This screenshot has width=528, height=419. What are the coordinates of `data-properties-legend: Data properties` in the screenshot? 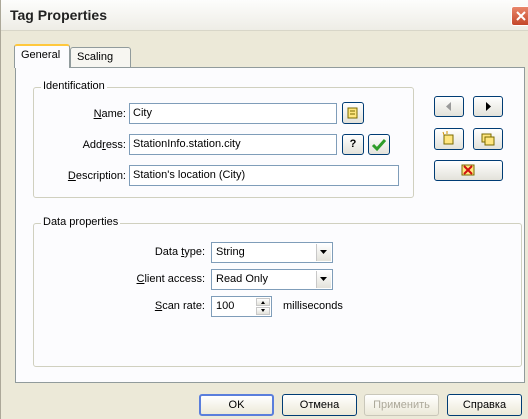 It's located at (81, 222).